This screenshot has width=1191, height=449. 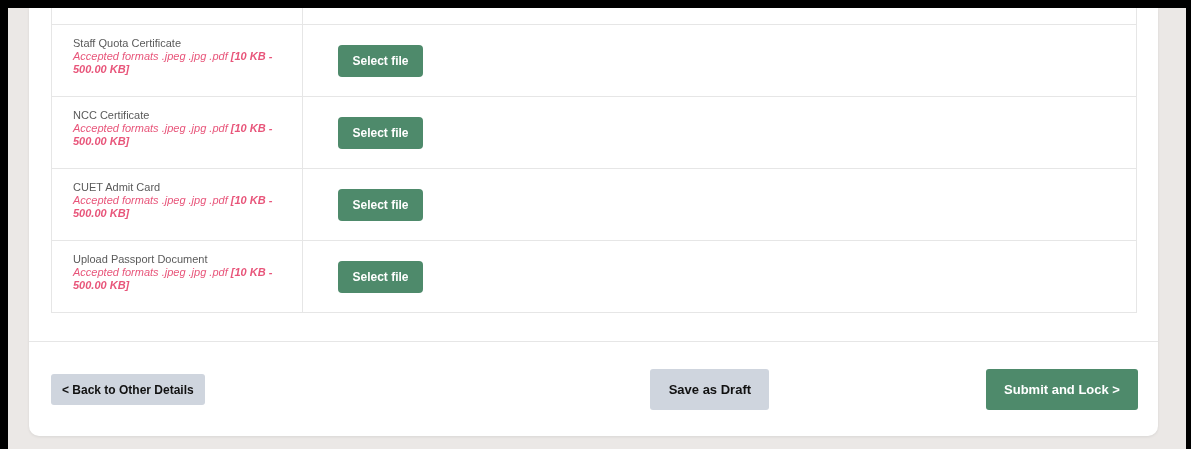 I want to click on document-label: Upload Passport Document, so click(x=141, y=259).